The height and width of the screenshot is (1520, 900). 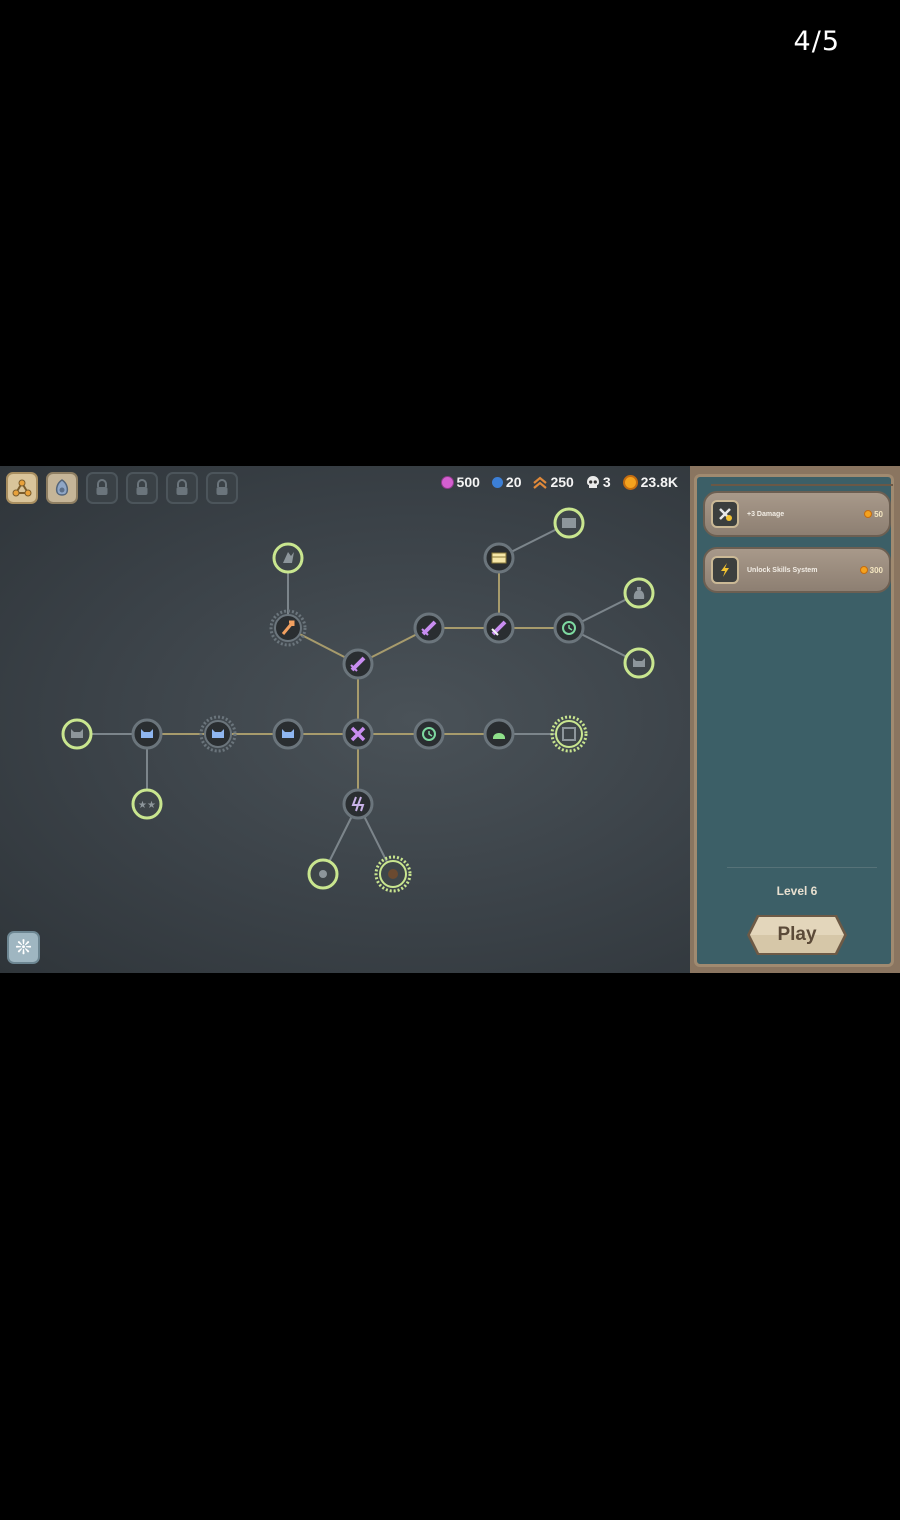 I want to click on settings-icon: ❊, so click(x=23, y=948).